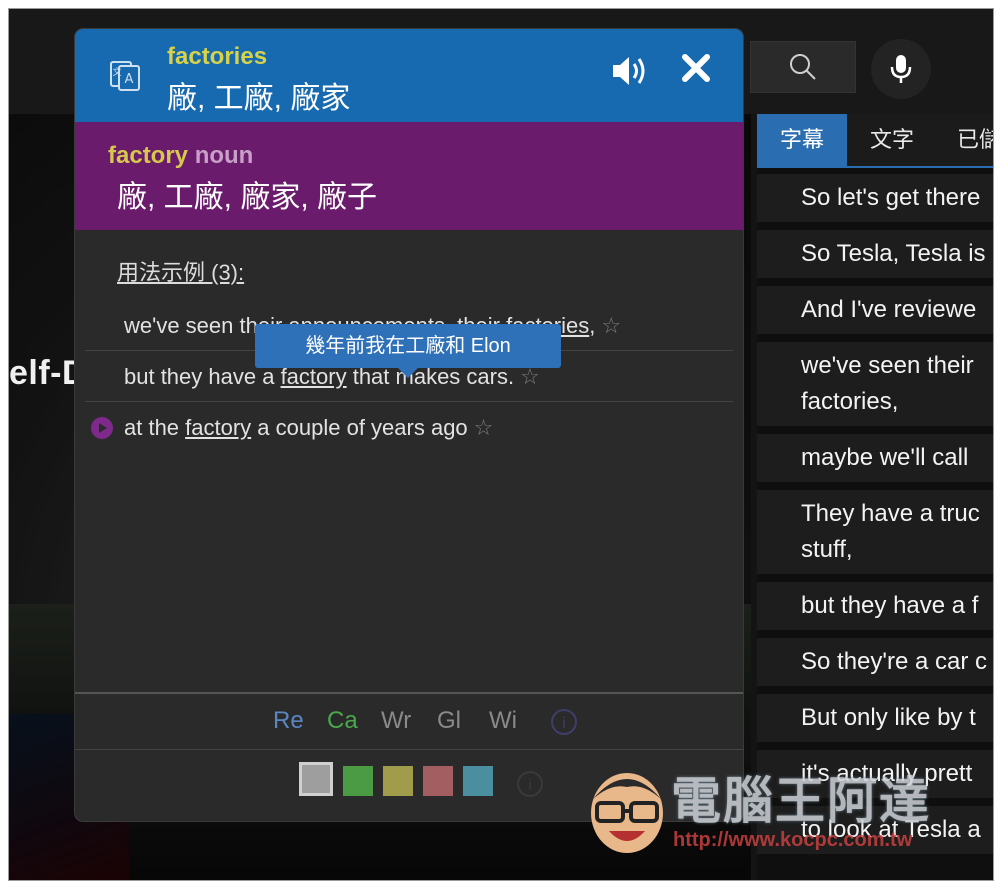 This screenshot has height=887, width=1000. What do you see at coordinates (478, 781) in the screenshot?
I see `color-swatch-teal` at bounding box center [478, 781].